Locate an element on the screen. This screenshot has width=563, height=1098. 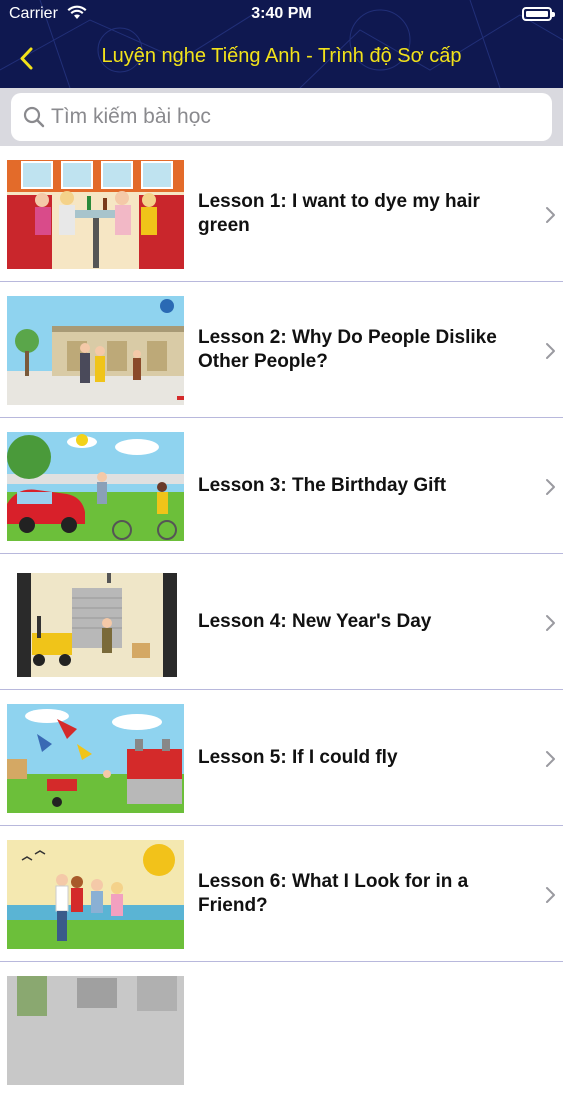
lesson-row-5: Lesson 5: If I could fly is located at coordinates (281, 758).